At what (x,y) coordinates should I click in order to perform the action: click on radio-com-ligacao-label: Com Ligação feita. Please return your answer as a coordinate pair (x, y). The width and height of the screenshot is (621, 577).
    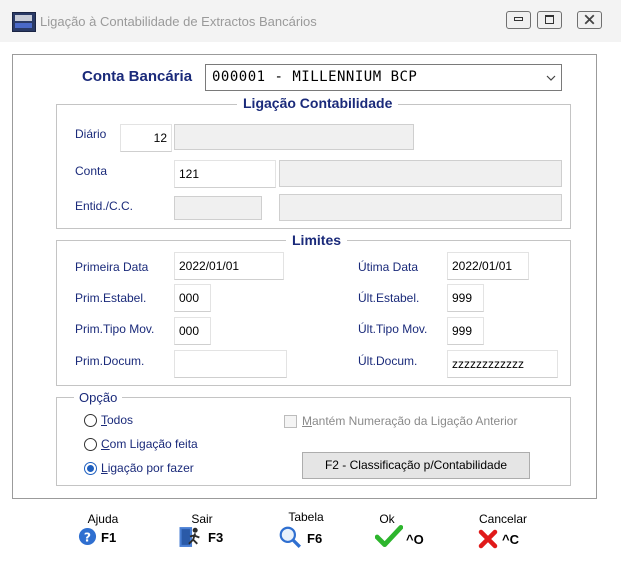
    Looking at the image, I should click on (149, 444).